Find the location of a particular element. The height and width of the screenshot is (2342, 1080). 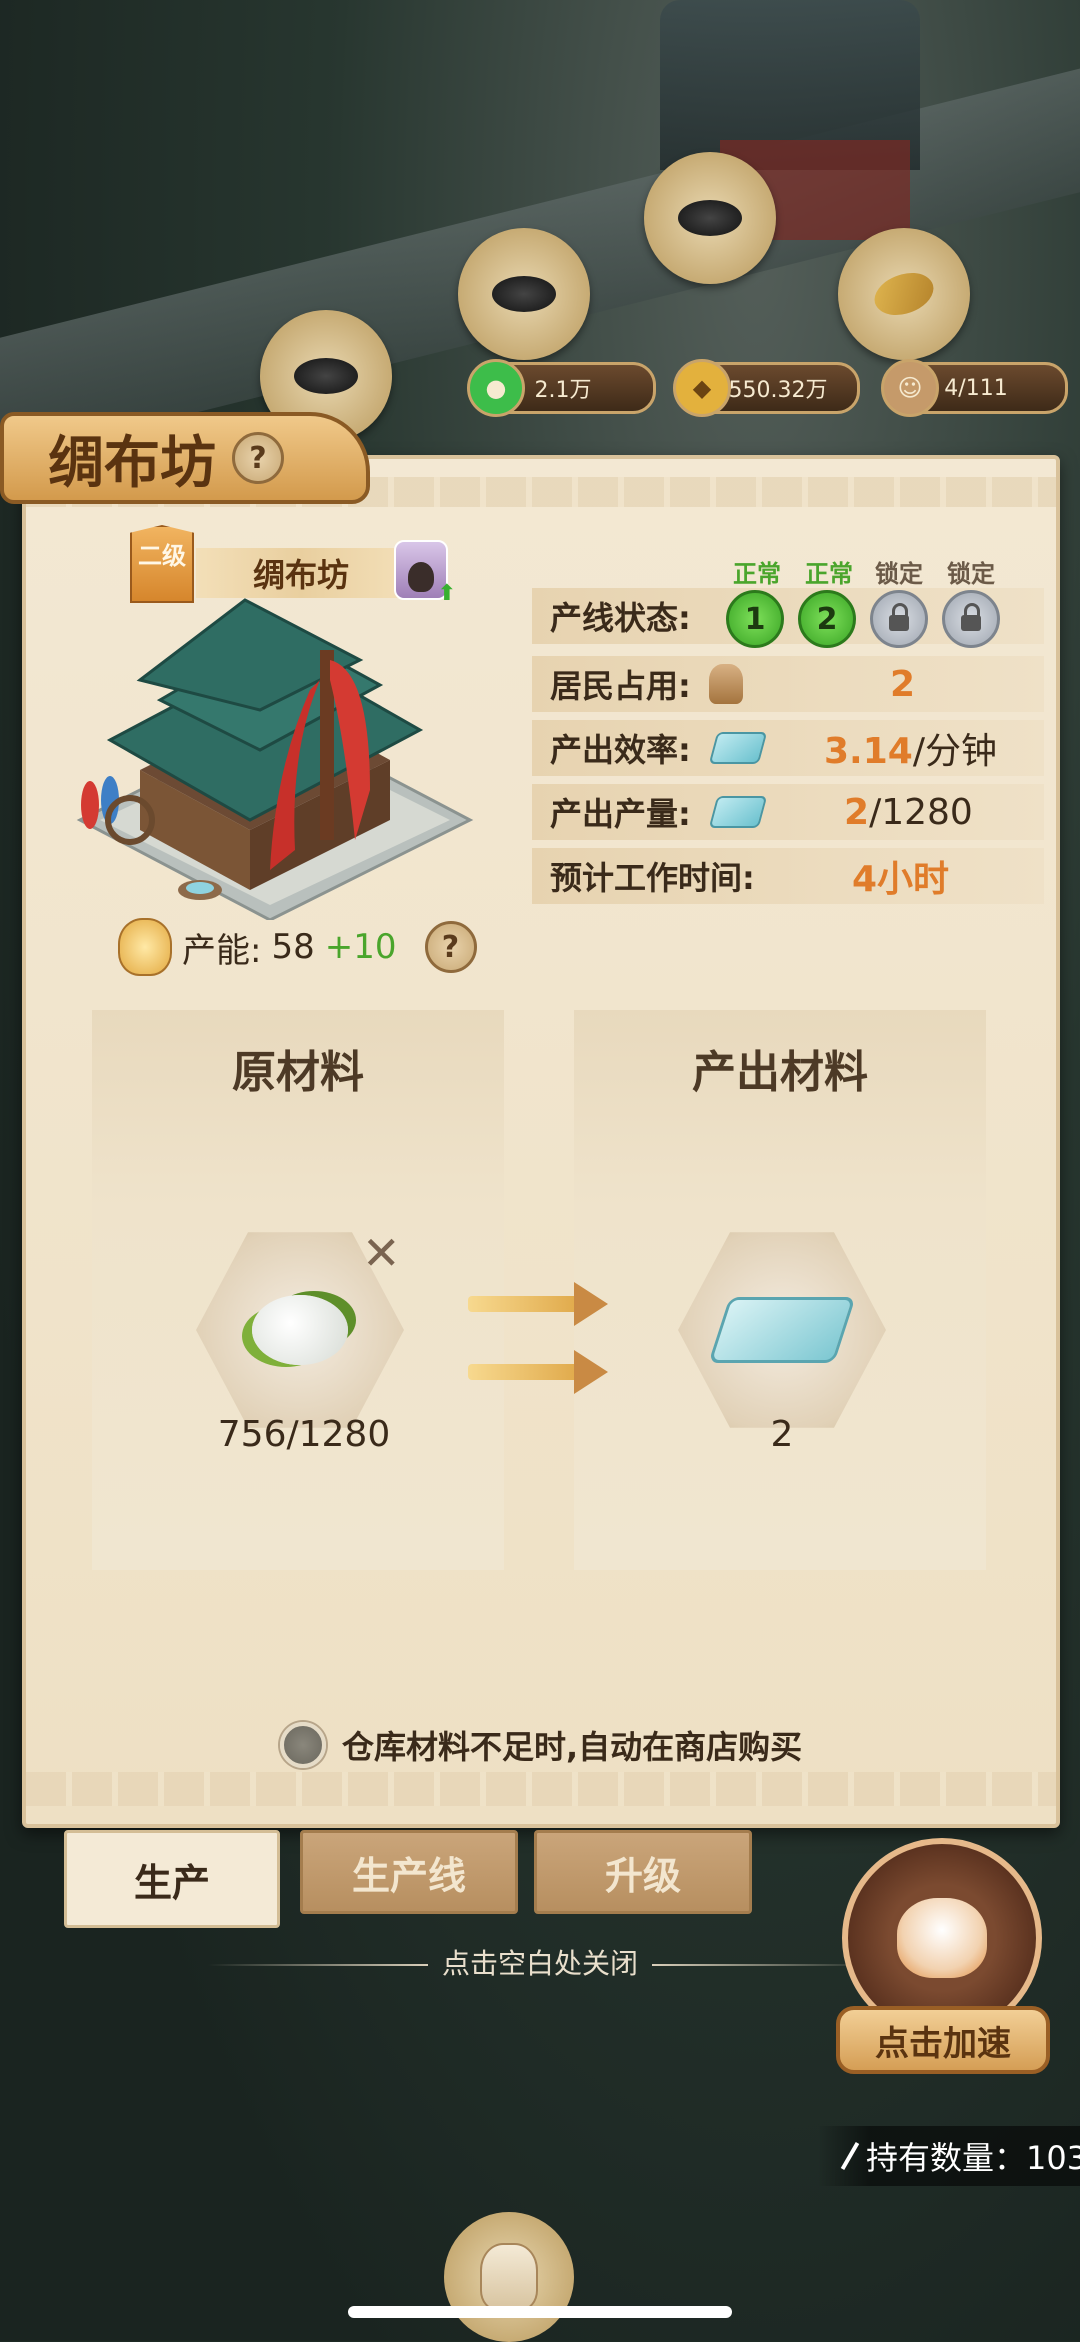

production-line-3-locked is located at coordinates (899, 619).